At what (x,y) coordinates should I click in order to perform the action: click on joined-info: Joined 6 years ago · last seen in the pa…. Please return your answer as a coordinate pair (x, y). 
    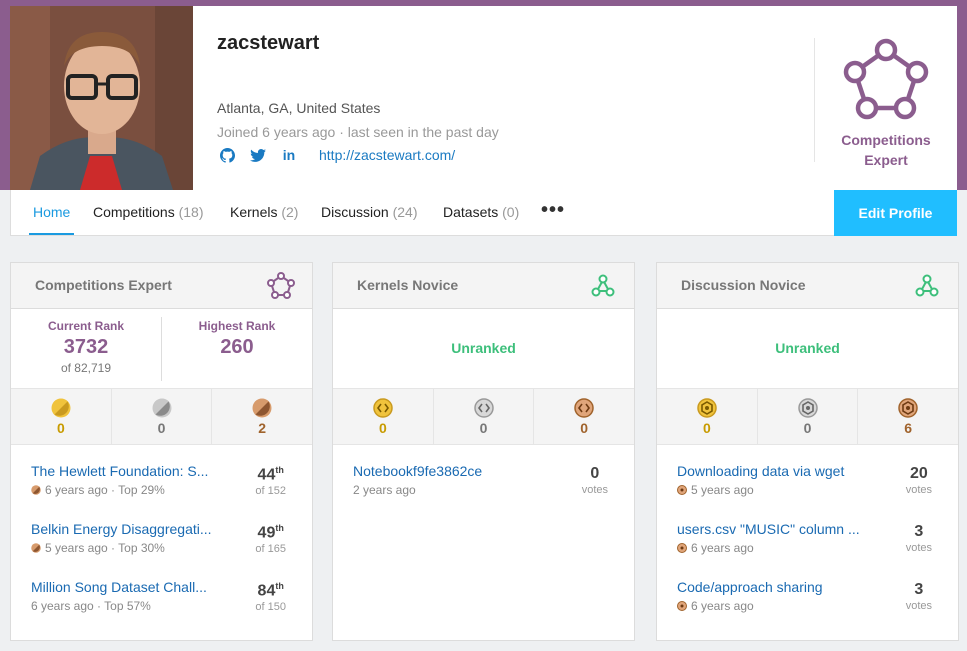
    Looking at the image, I should click on (358, 132).